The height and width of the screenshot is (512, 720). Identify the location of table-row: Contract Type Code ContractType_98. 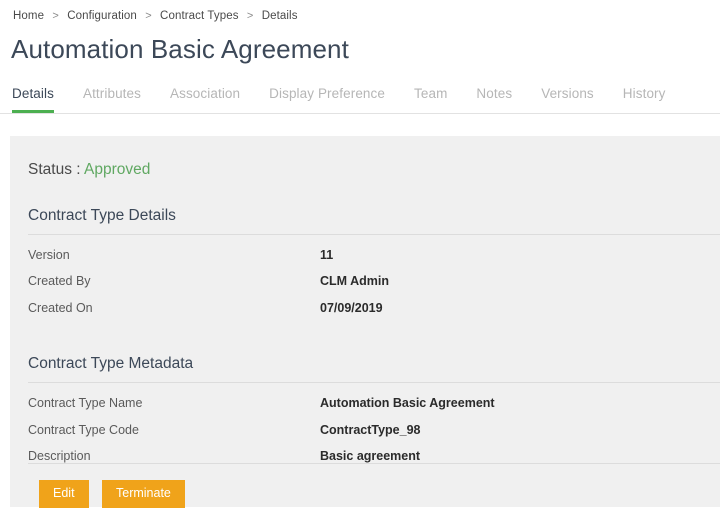
(338, 436).